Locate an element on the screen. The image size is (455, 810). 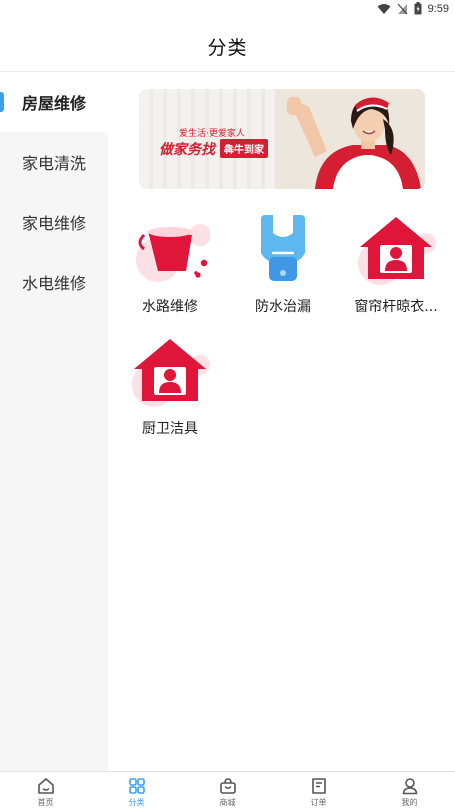
sidebar-item-label: 房屋维修 is located at coordinates (54, 103).